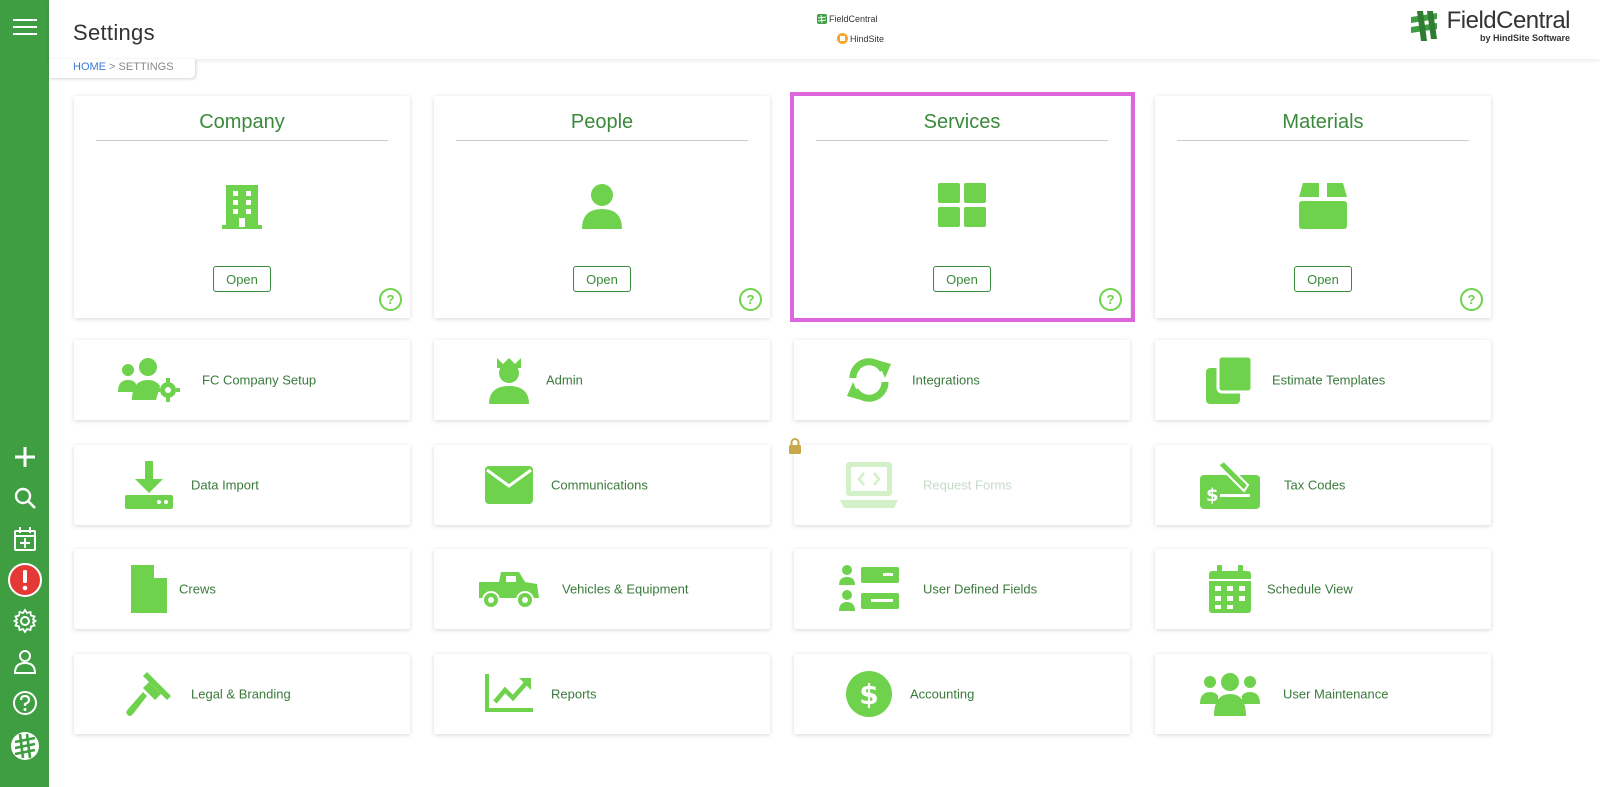 Image resolution: width=1600 pixels, height=787 pixels. What do you see at coordinates (625, 589) in the screenshot?
I see `tile-label: Vehicles & Equipment` at bounding box center [625, 589].